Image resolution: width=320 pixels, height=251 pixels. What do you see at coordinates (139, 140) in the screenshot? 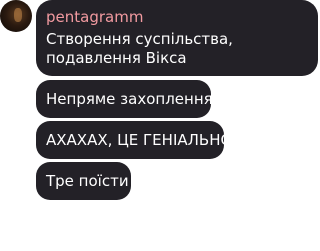
I see `message-text: АХАХАХ, ЦЕ ГЕНІАЛЬНО` at bounding box center [139, 140].